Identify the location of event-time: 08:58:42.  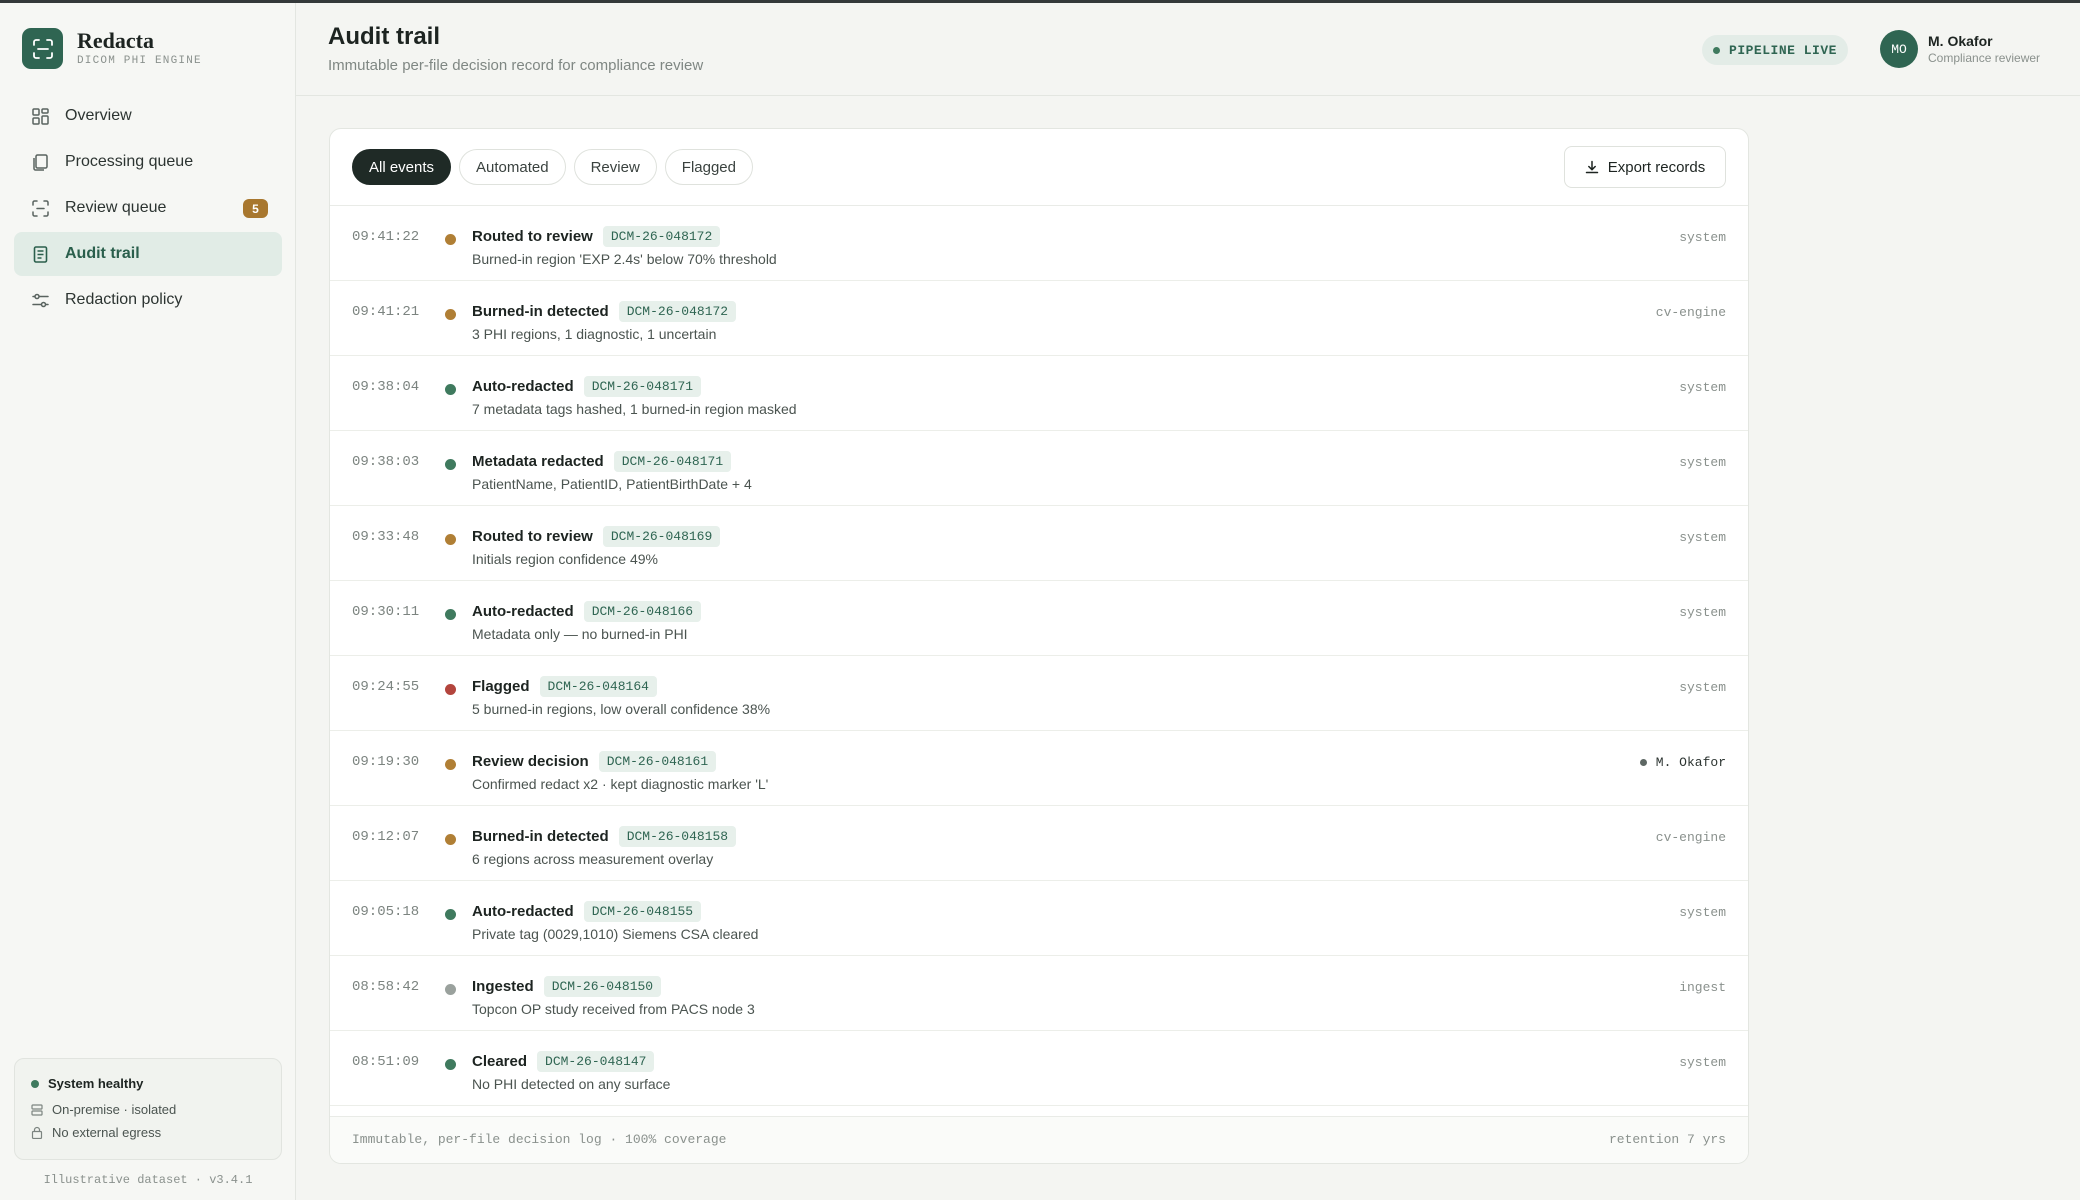
(386, 987).